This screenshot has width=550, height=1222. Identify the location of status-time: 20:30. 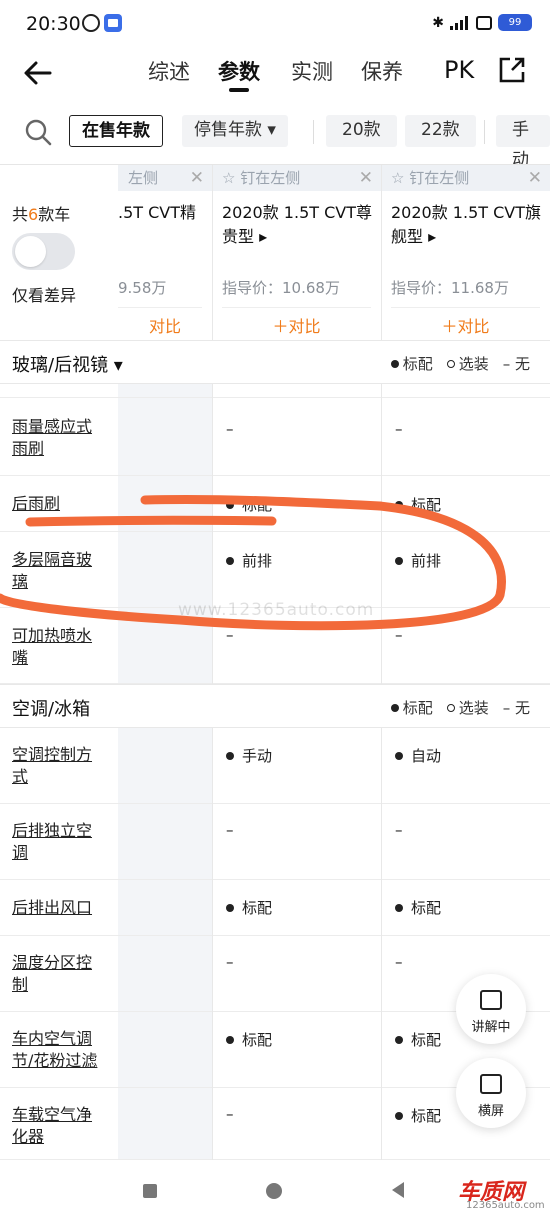
(53, 24).